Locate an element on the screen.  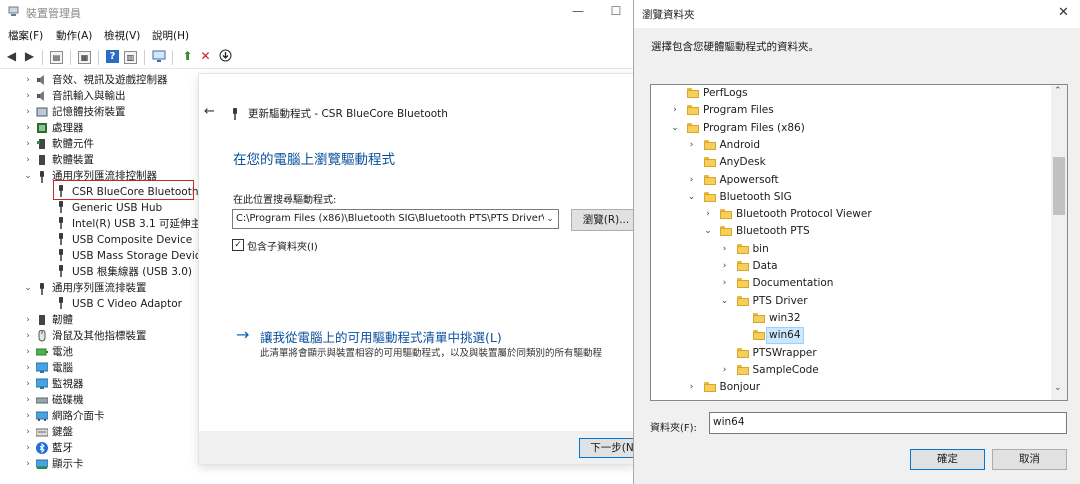
download-icon is located at coordinates (225, 56).